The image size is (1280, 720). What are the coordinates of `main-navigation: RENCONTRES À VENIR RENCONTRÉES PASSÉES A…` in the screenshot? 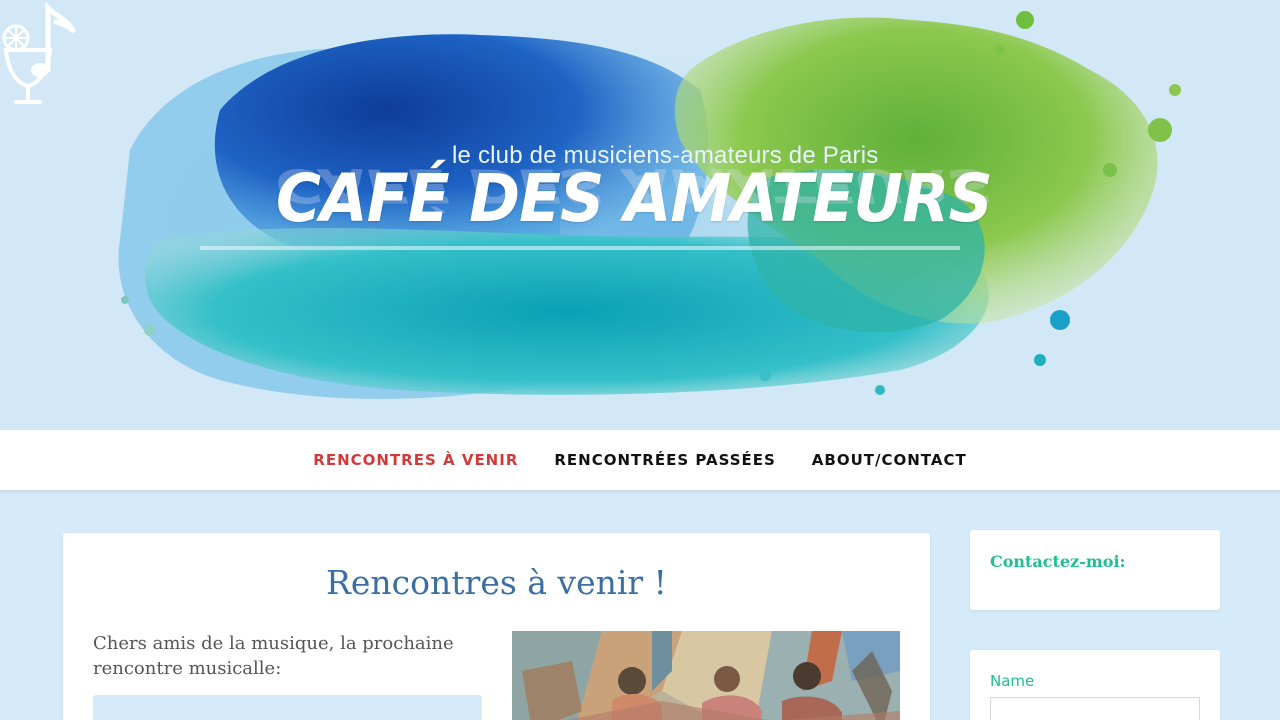 It's located at (640, 460).